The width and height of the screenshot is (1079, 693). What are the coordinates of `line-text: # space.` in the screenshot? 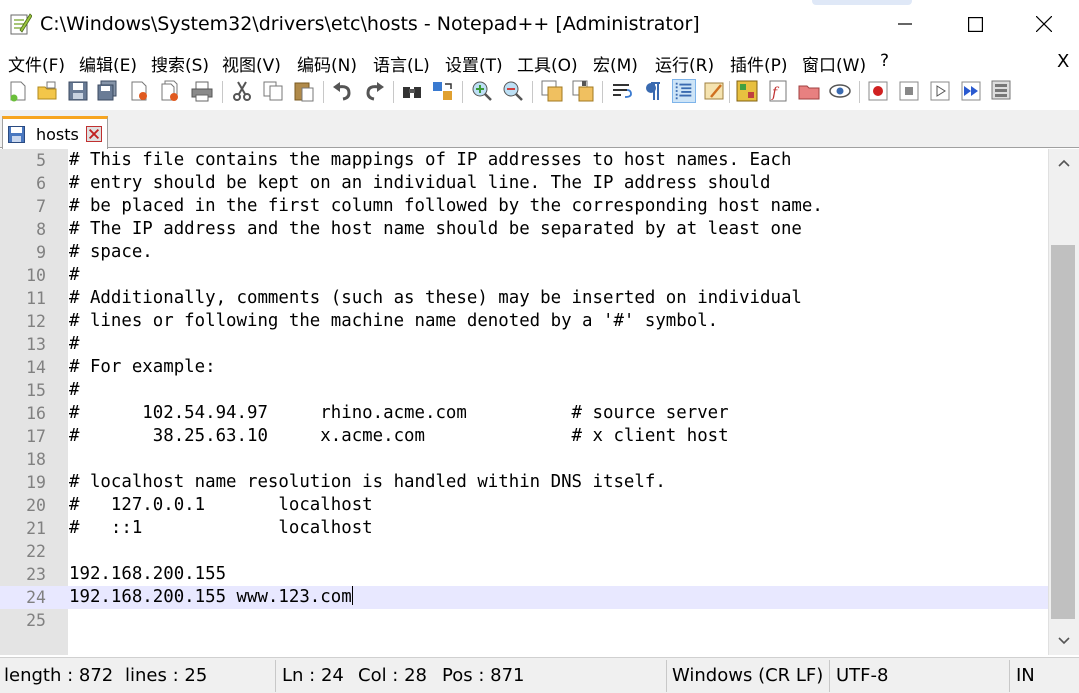 It's located at (111, 252).